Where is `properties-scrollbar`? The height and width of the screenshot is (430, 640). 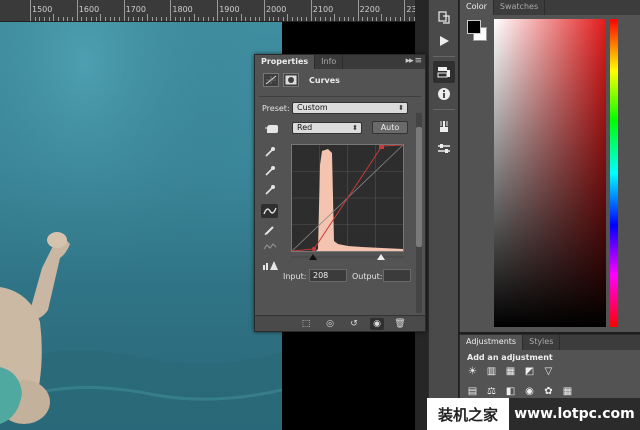
properties-scrollbar is located at coordinates (419, 213).